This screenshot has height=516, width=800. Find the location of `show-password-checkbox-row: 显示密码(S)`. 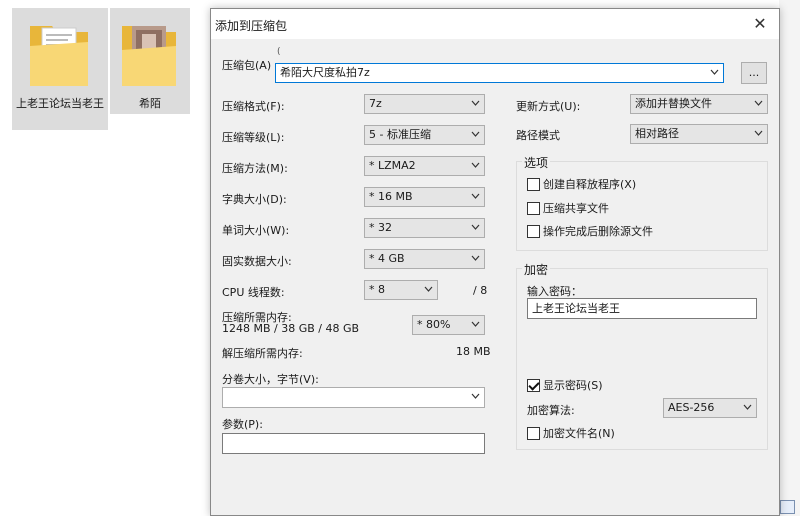

show-password-checkbox-row: 显示密码(S) is located at coordinates (565, 385).